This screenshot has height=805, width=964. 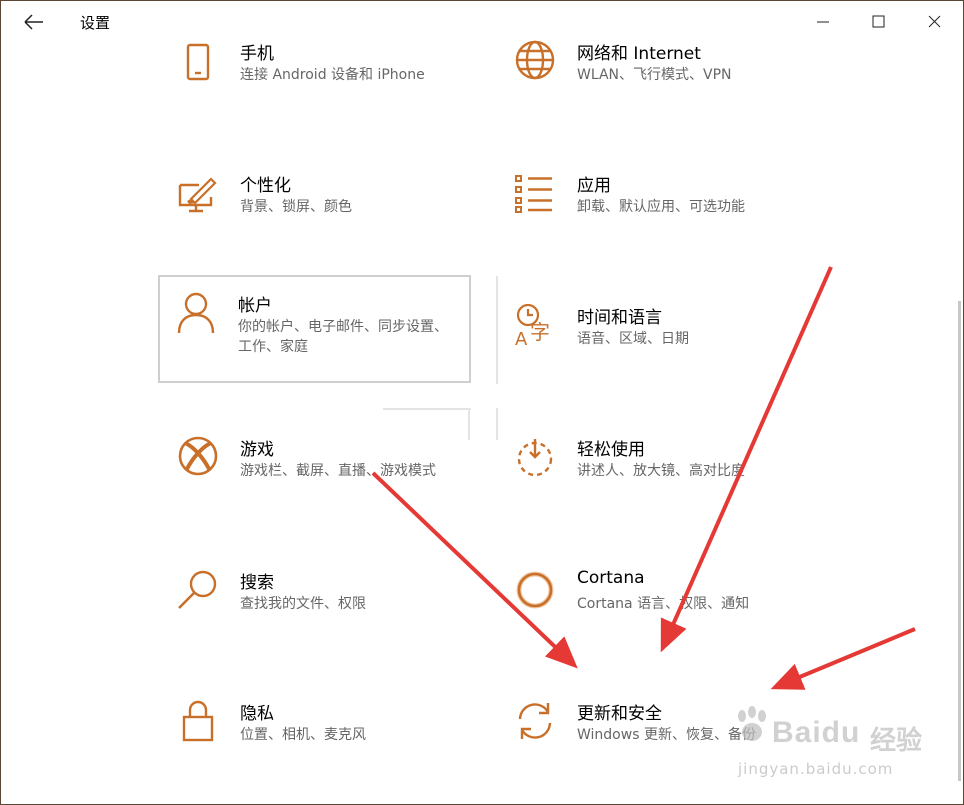 I want to click on tile-title: 更新和安全, so click(x=619, y=714).